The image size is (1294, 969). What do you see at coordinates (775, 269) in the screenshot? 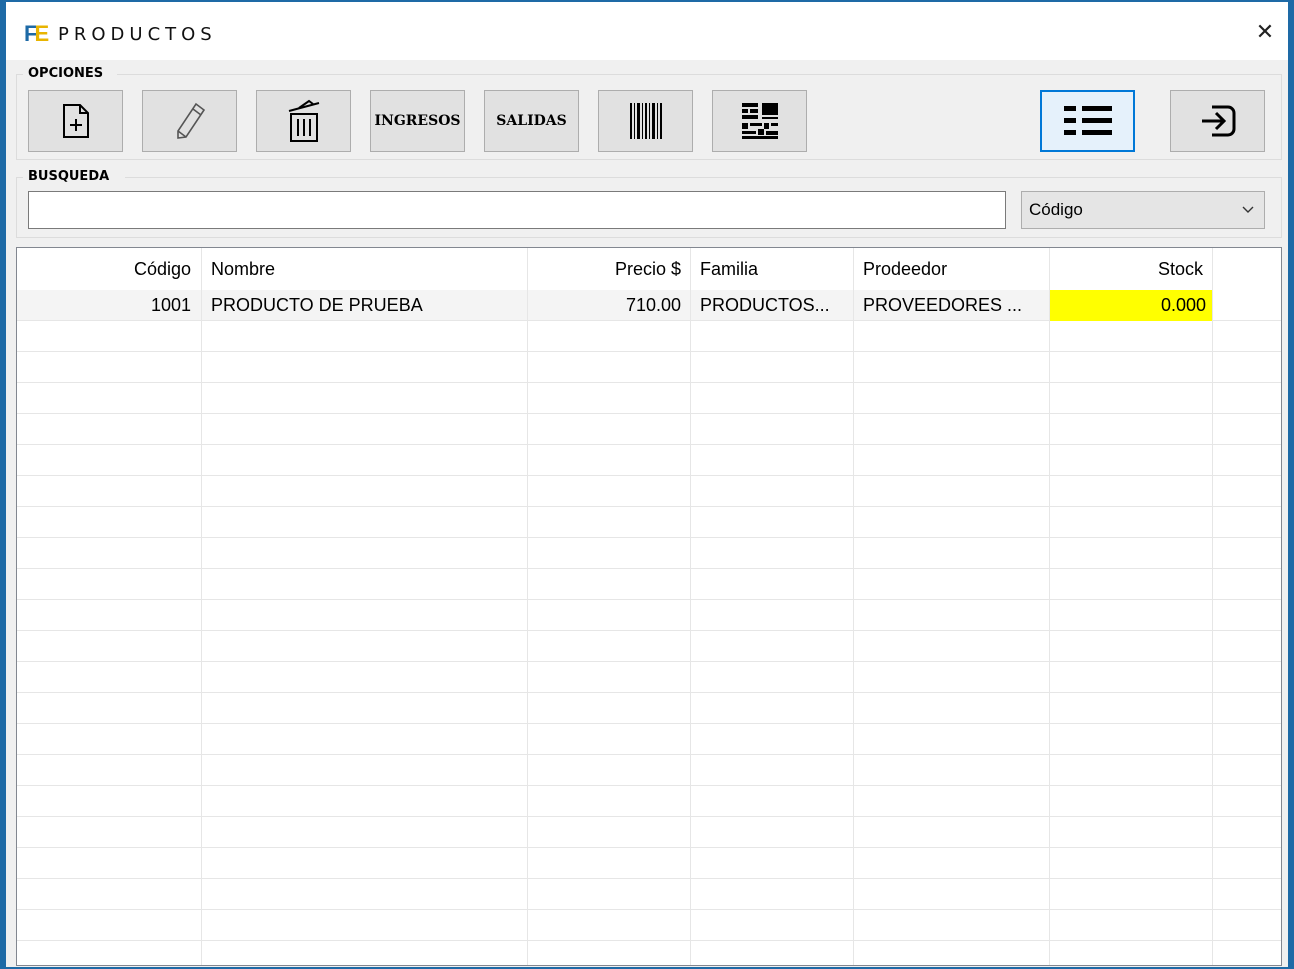
I see `column-header-familia: Familia` at bounding box center [775, 269].